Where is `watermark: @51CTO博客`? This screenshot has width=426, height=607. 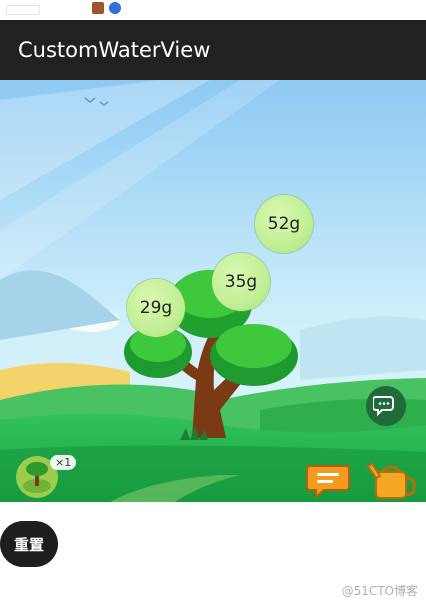
watermark: @51CTO博客 is located at coordinates (379, 591).